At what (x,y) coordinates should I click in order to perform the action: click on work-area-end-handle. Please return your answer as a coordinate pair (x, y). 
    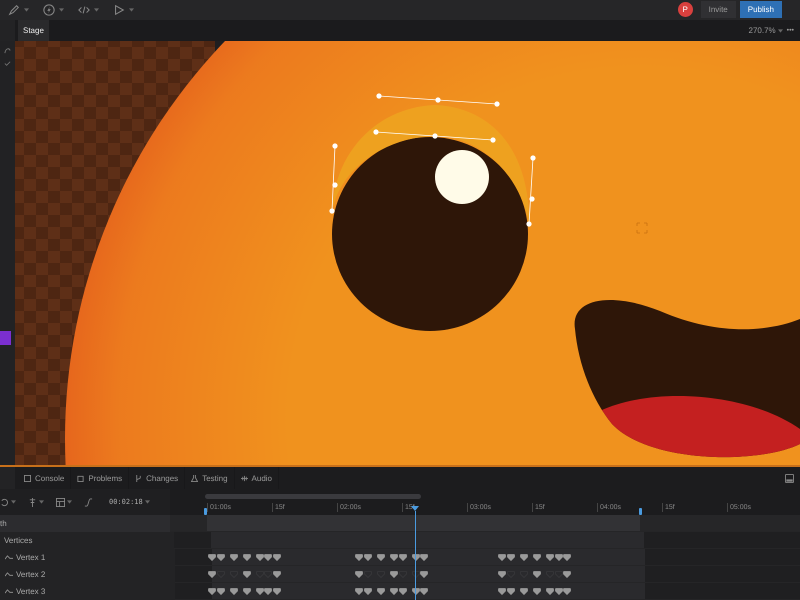
    Looking at the image, I should click on (640, 511).